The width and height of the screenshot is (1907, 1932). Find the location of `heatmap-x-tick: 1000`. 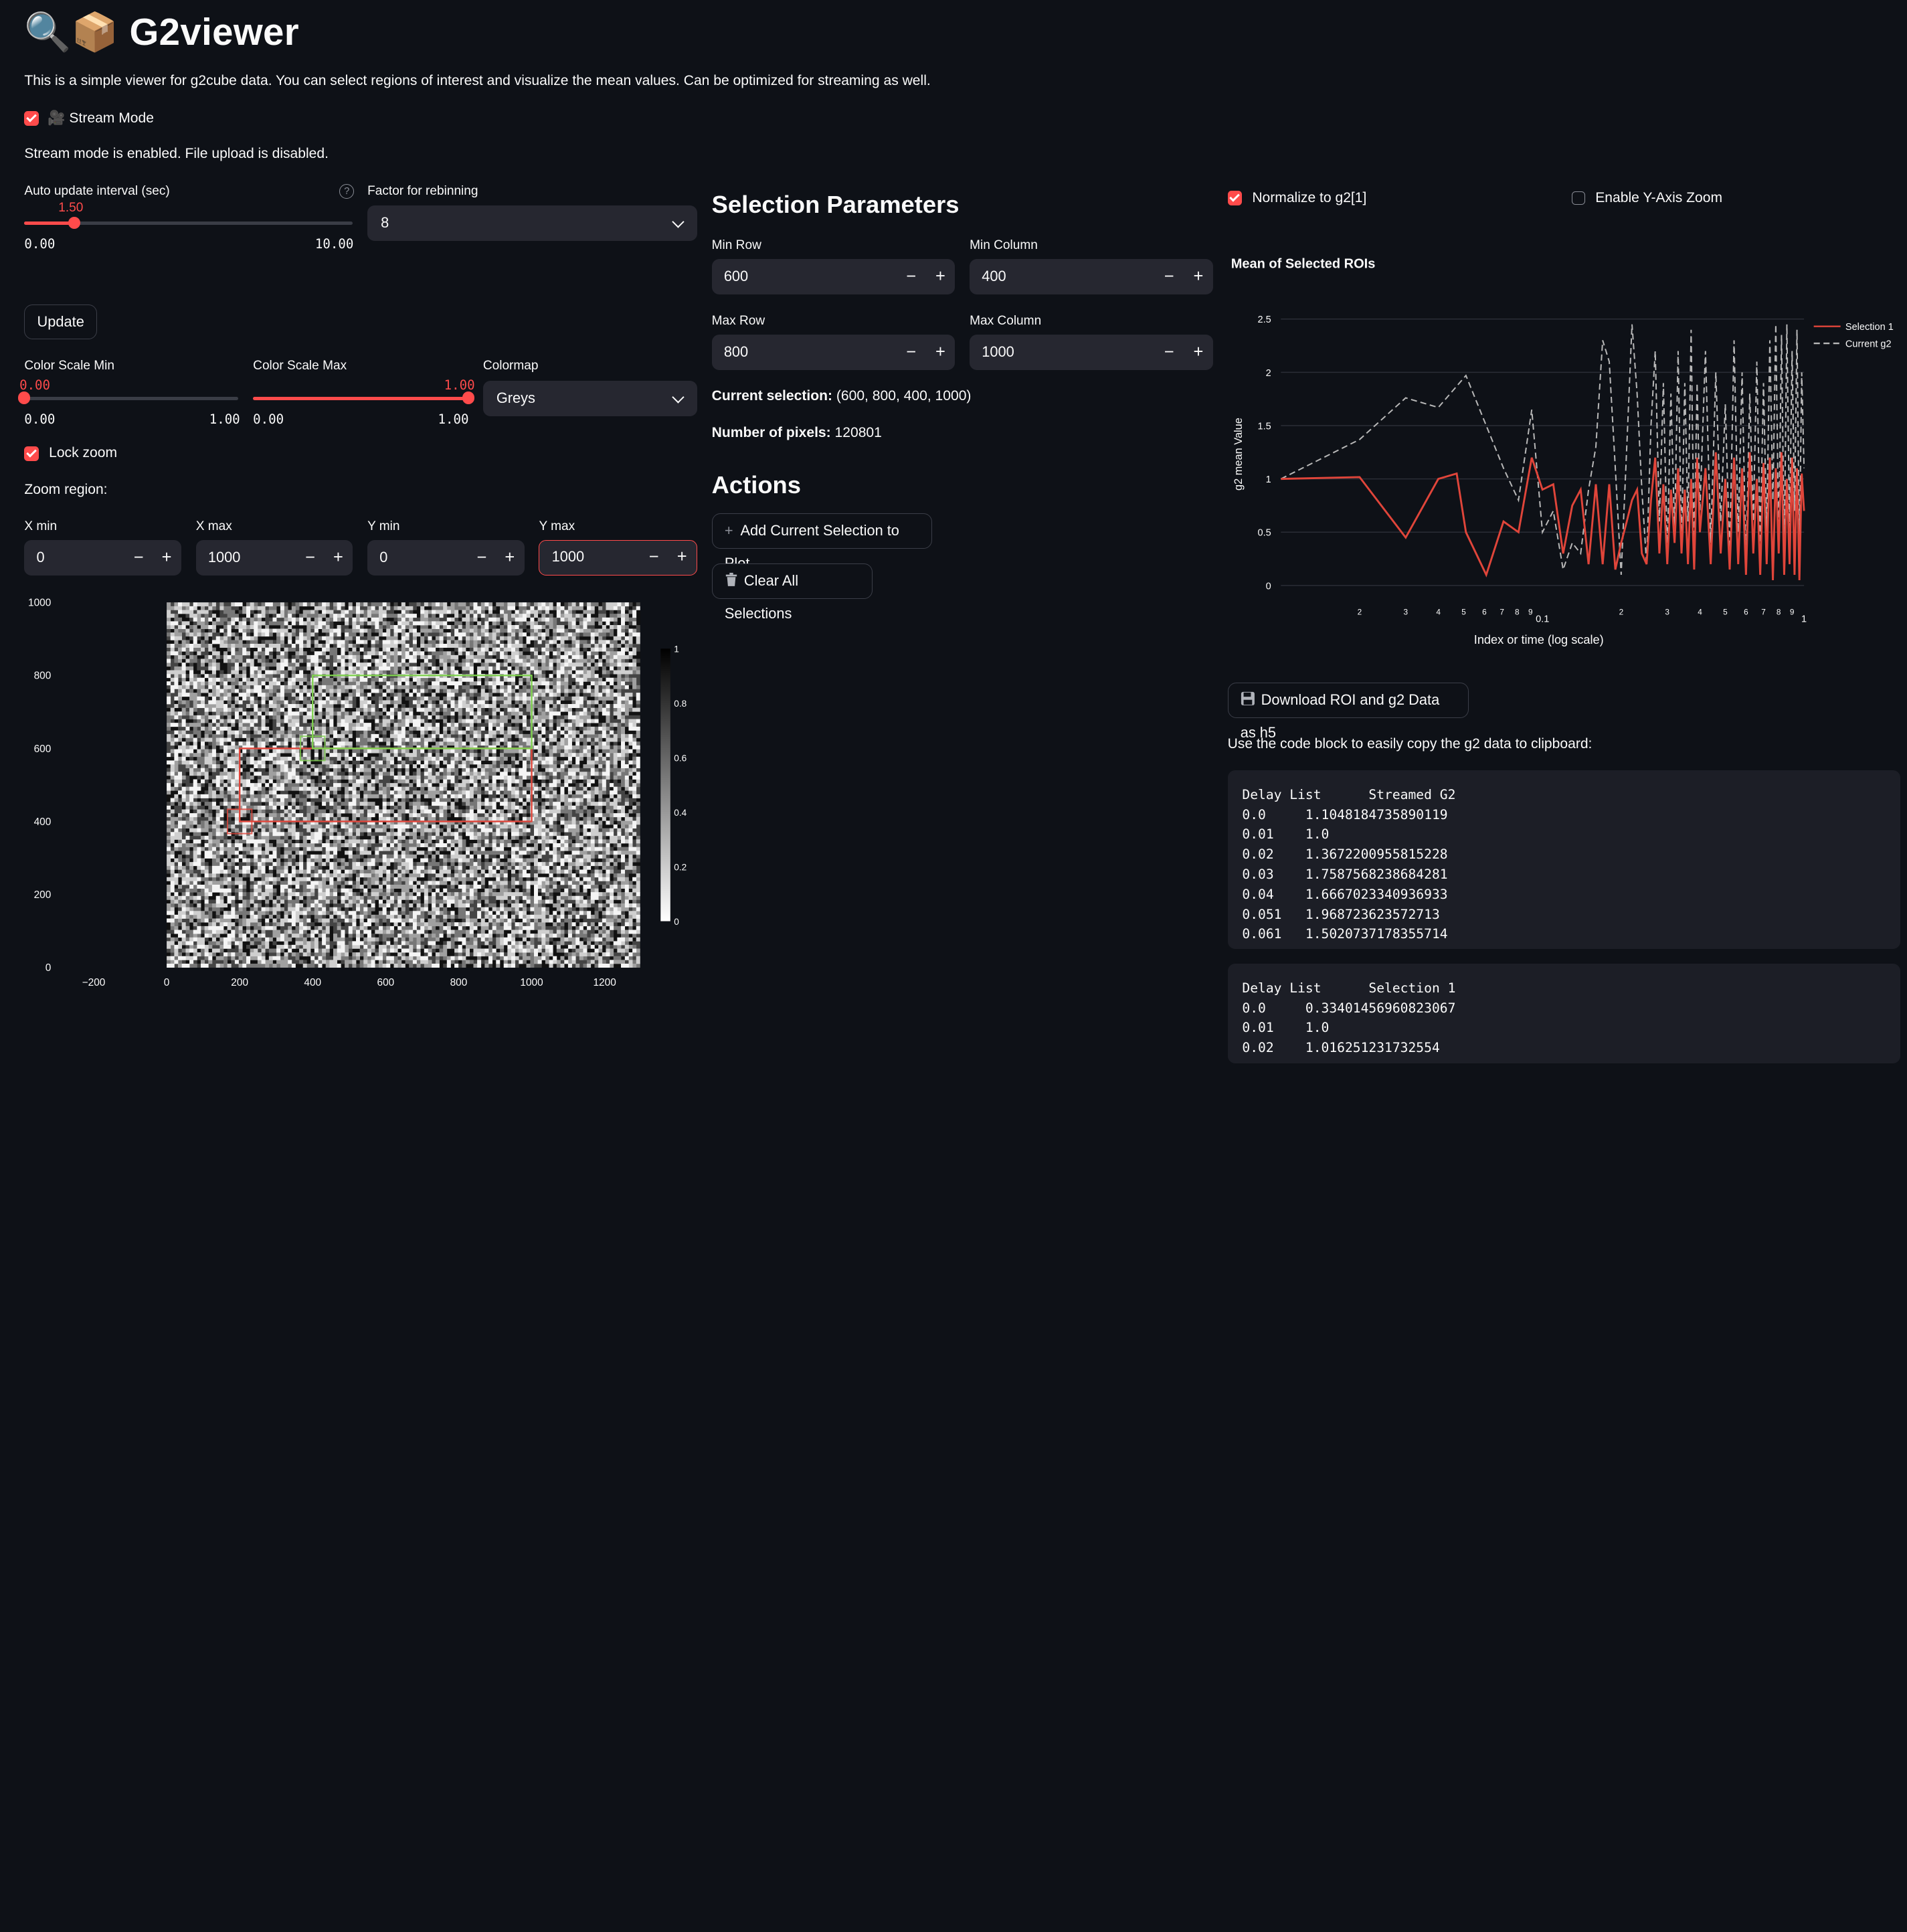

heatmap-x-tick: 1000 is located at coordinates (531, 982).